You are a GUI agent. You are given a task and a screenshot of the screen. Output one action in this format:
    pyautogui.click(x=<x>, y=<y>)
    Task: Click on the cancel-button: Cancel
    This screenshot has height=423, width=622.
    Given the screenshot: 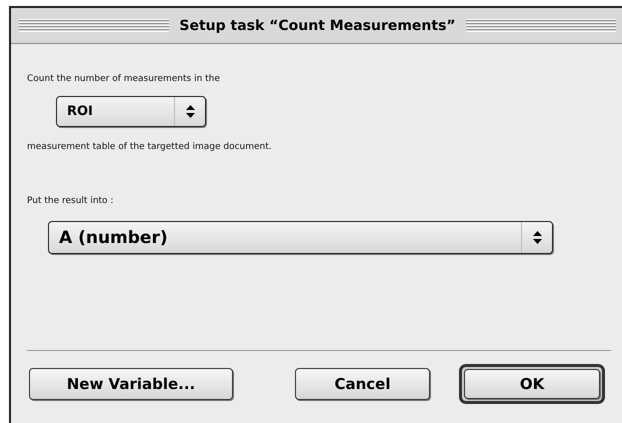 What is the action you would take?
    pyautogui.click(x=362, y=384)
    